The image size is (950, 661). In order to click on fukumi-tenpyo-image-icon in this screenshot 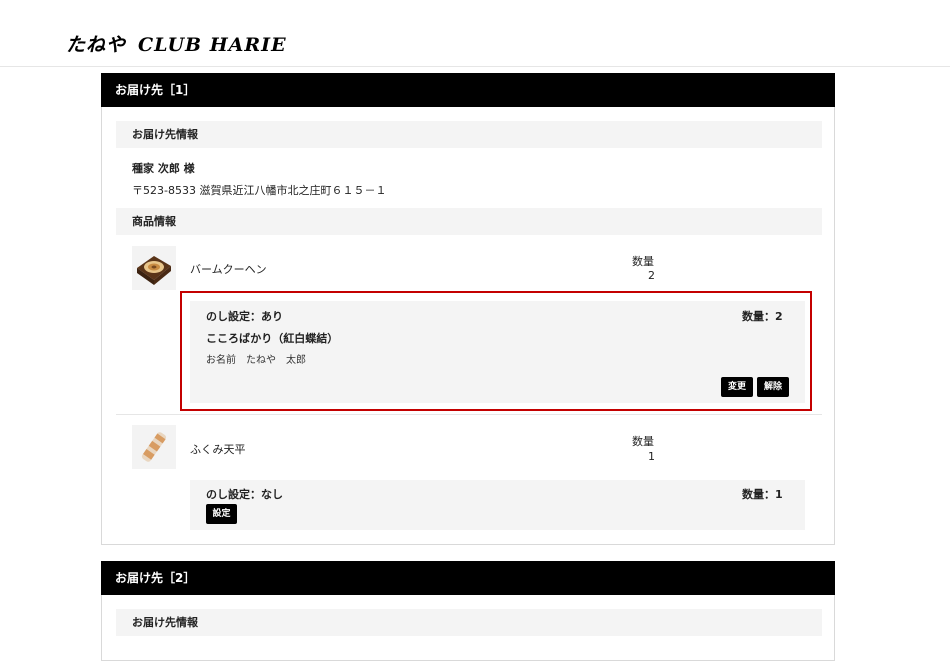, I will do `click(154, 447)`.